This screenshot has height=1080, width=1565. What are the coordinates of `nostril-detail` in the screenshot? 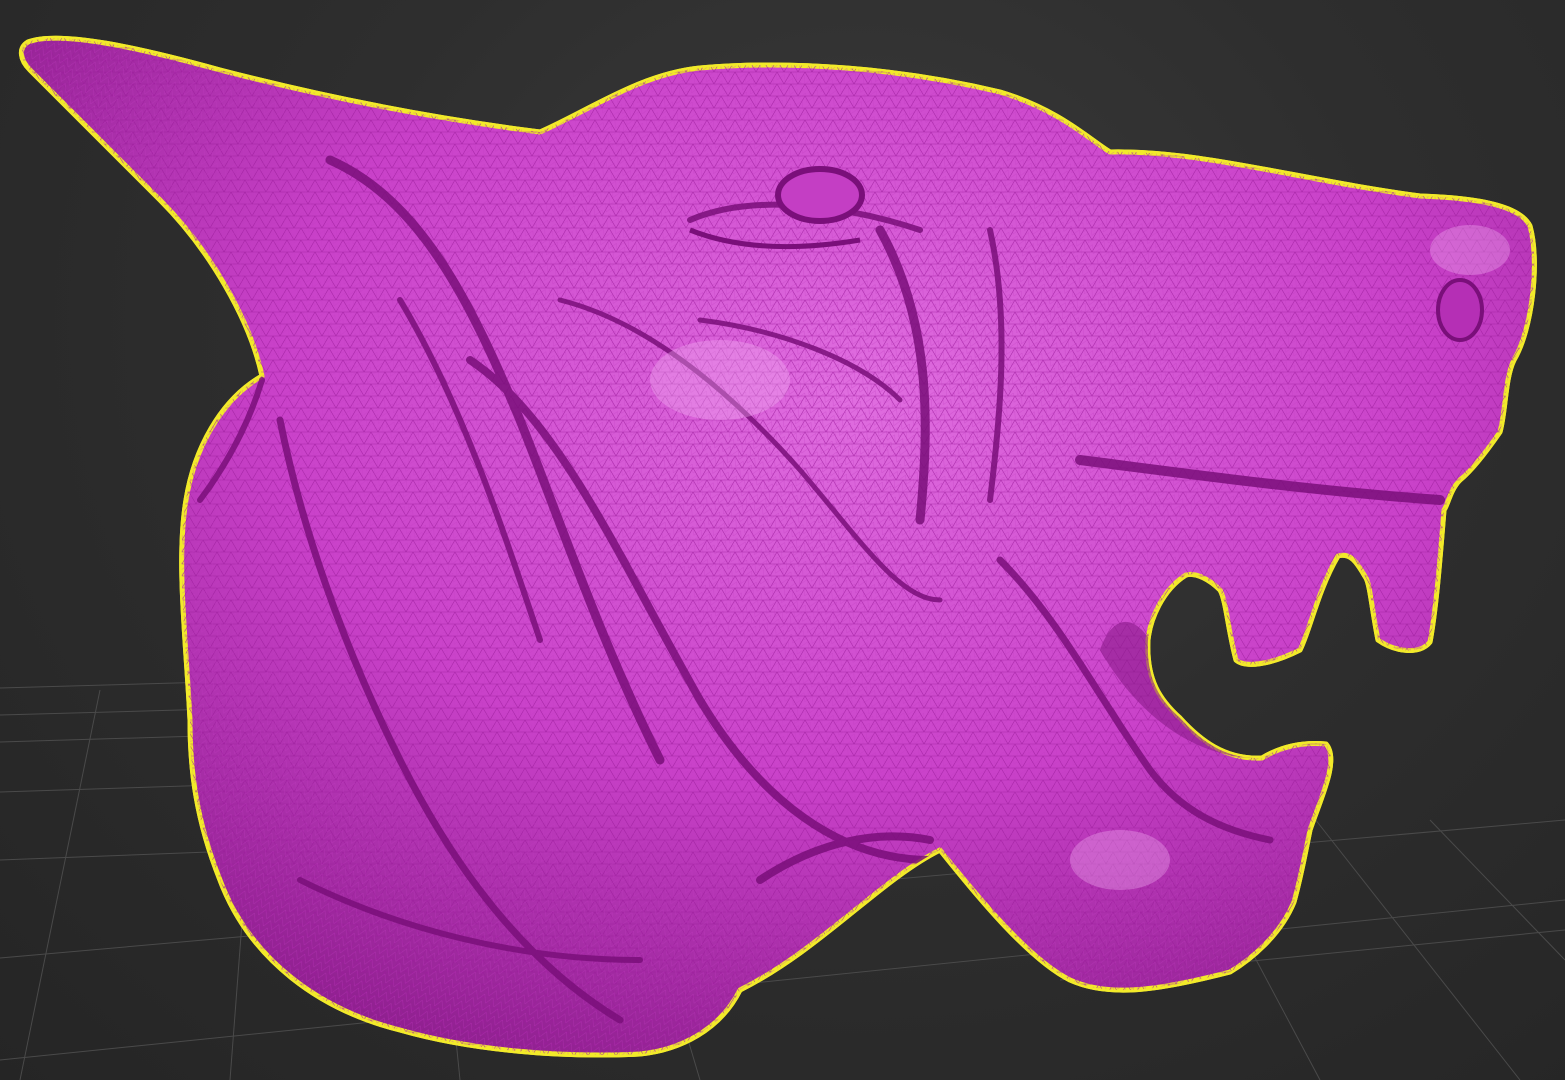 It's located at (1460, 310).